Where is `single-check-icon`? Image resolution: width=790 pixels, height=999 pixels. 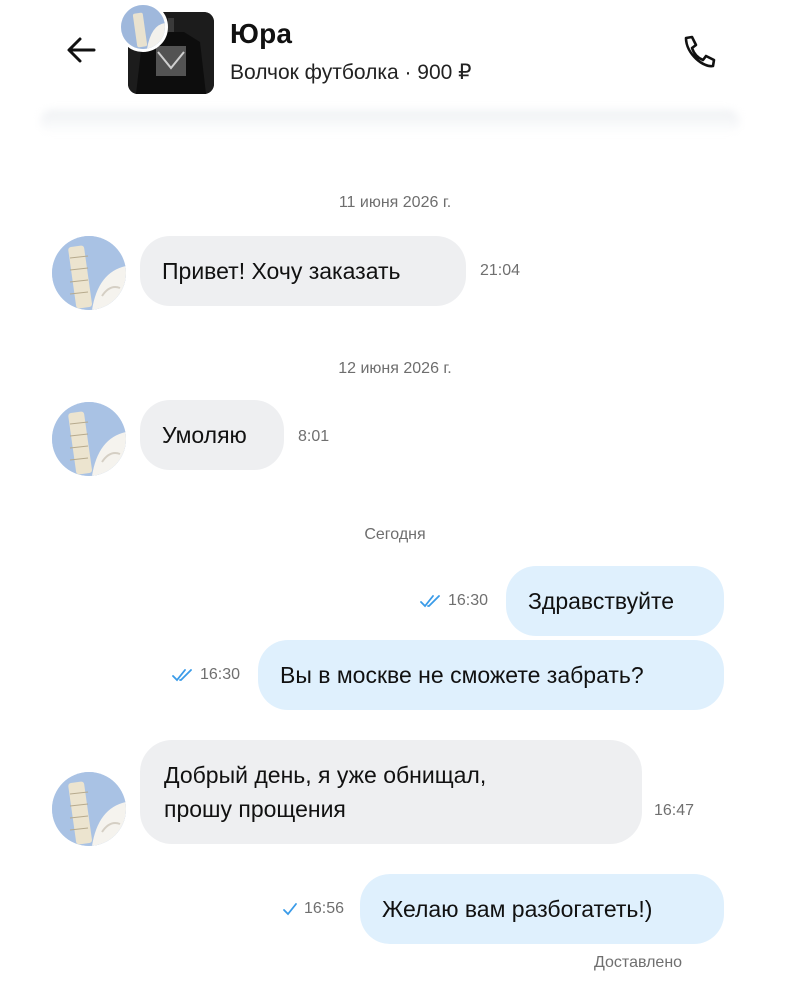 single-check-icon is located at coordinates (290, 909).